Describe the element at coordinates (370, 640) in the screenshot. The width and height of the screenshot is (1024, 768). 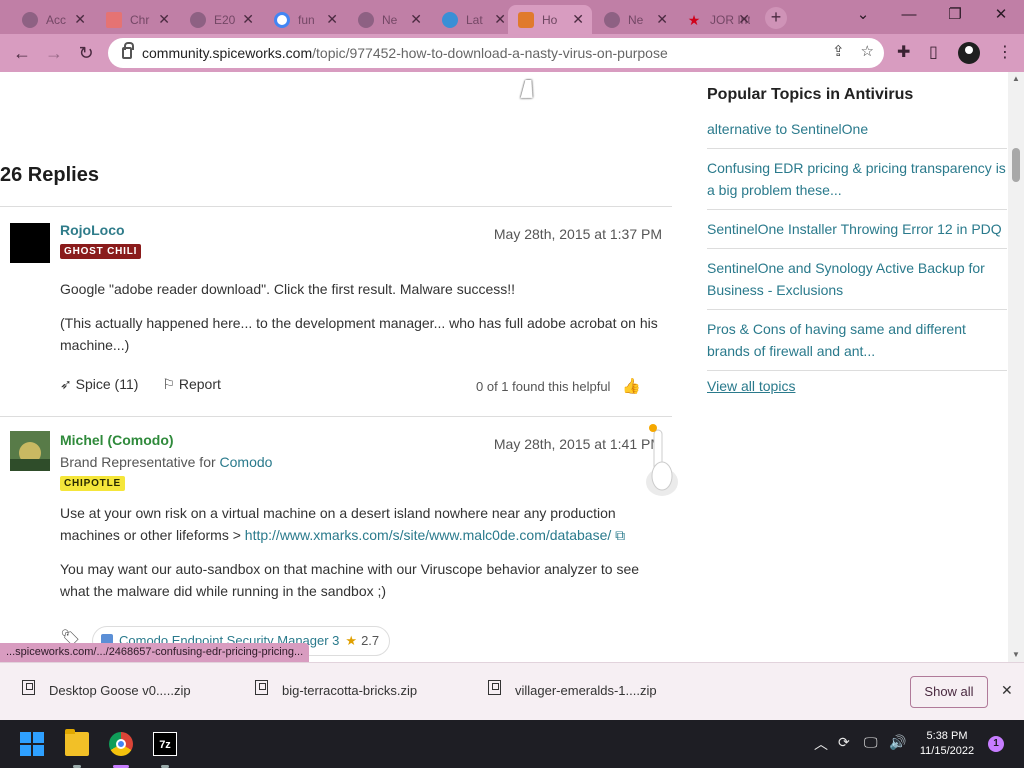
I see `product-rating: 2.7` at that location.